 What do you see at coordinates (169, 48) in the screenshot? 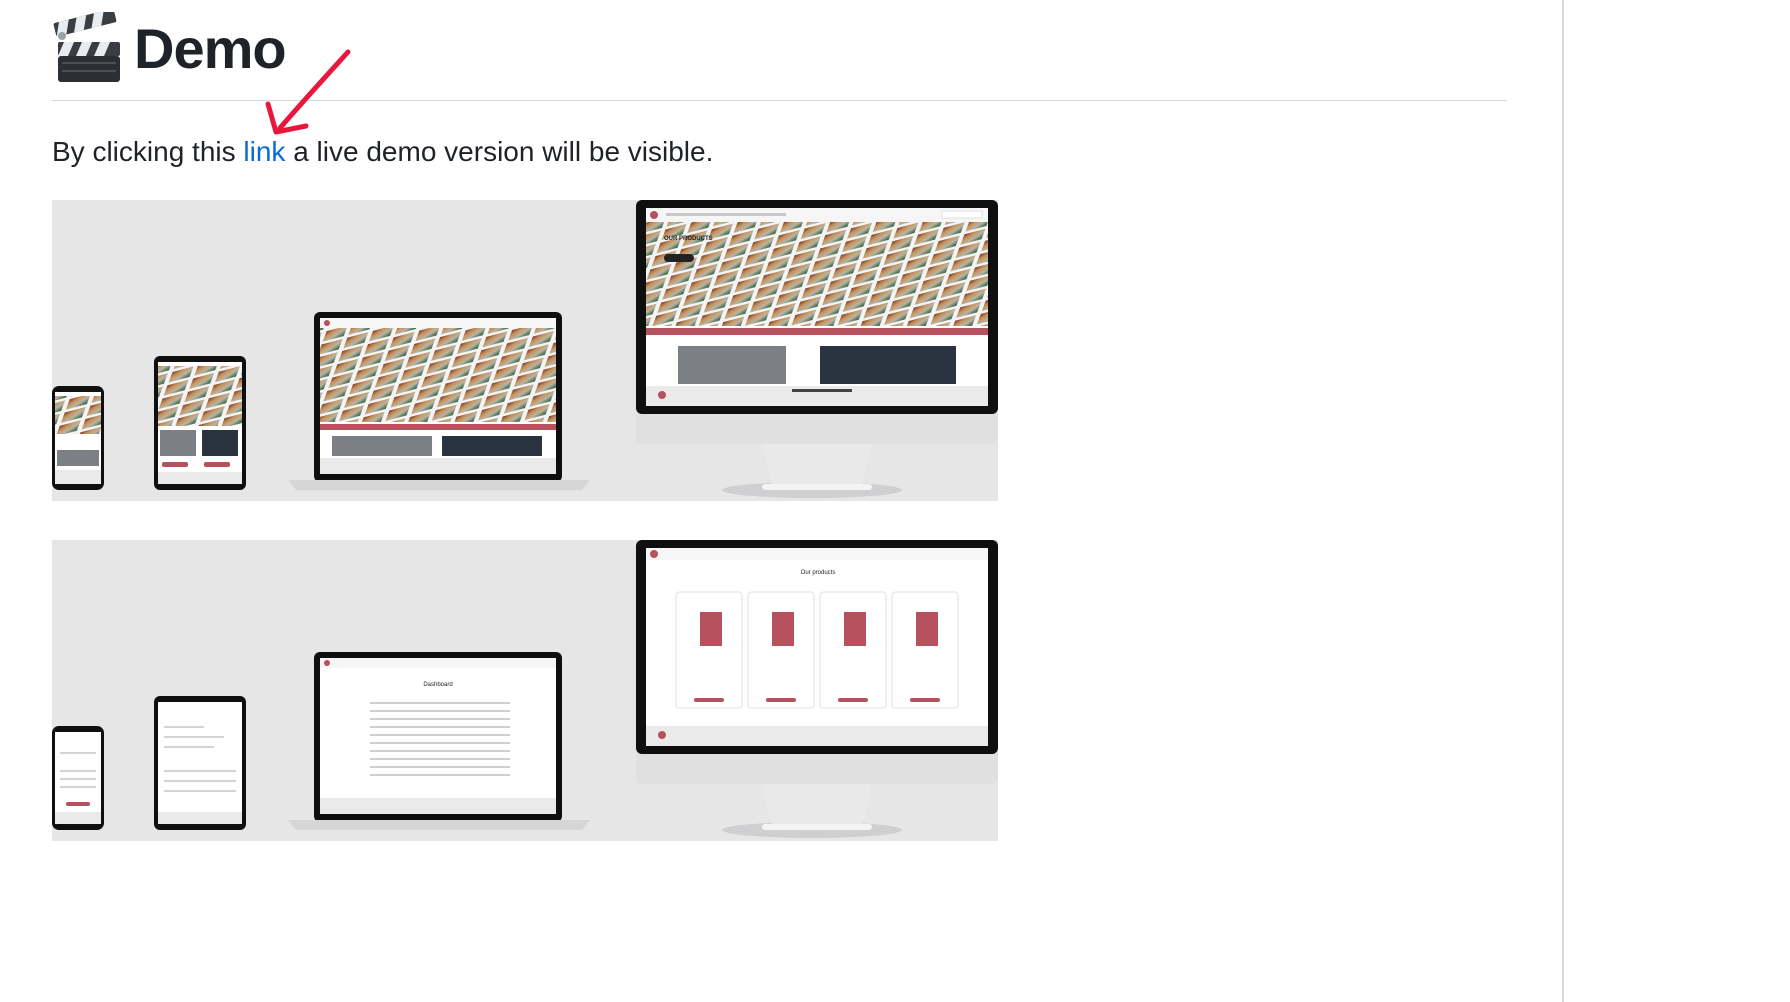
I see `page-title-row: Demo` at bounding box center [169, 48].